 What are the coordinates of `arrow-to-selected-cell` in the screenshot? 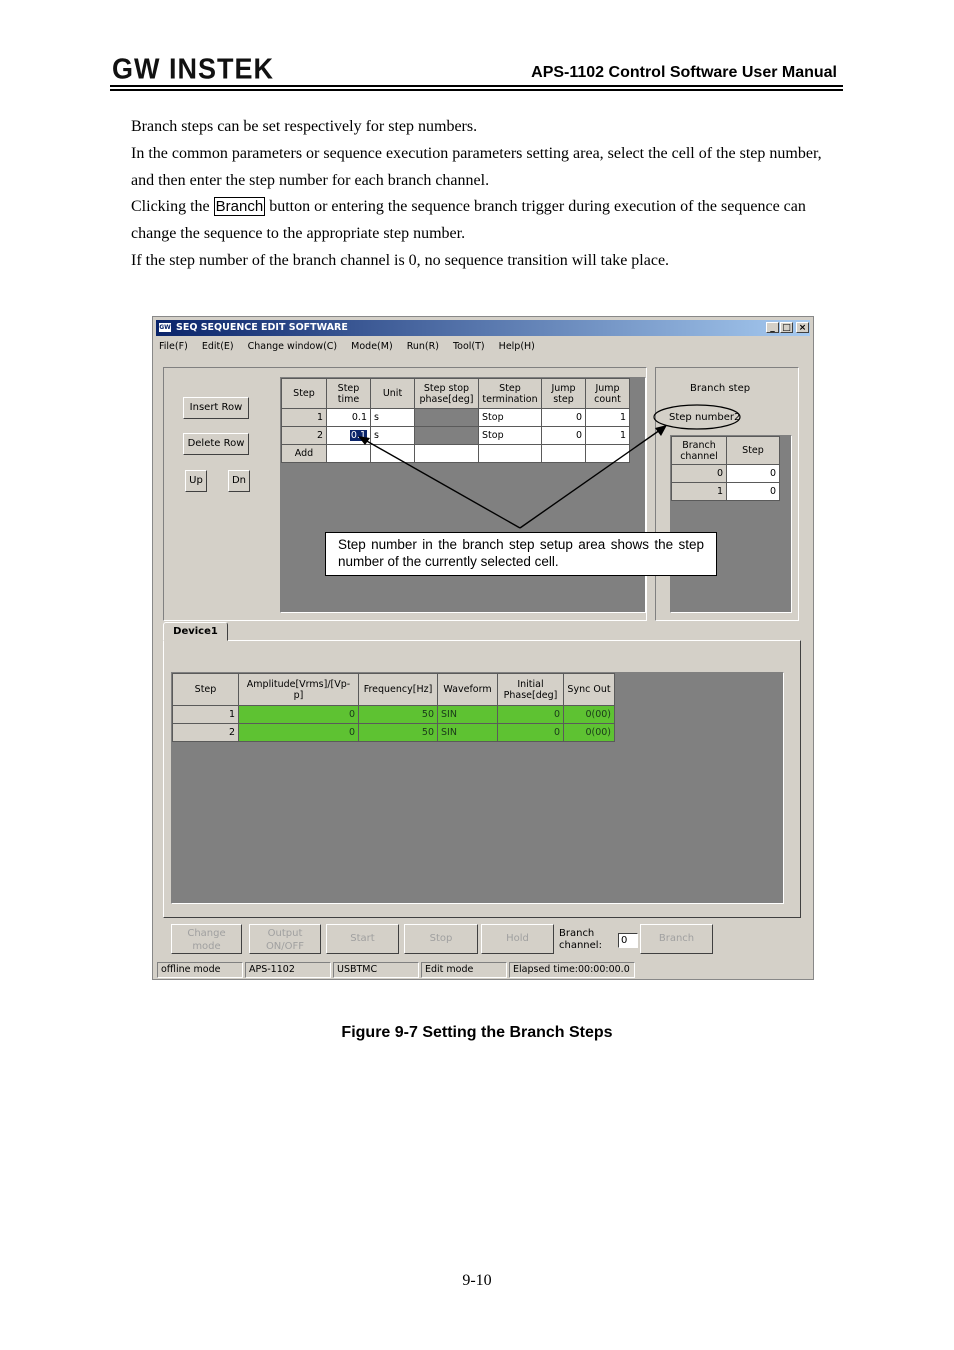 It's located at (442, 484).